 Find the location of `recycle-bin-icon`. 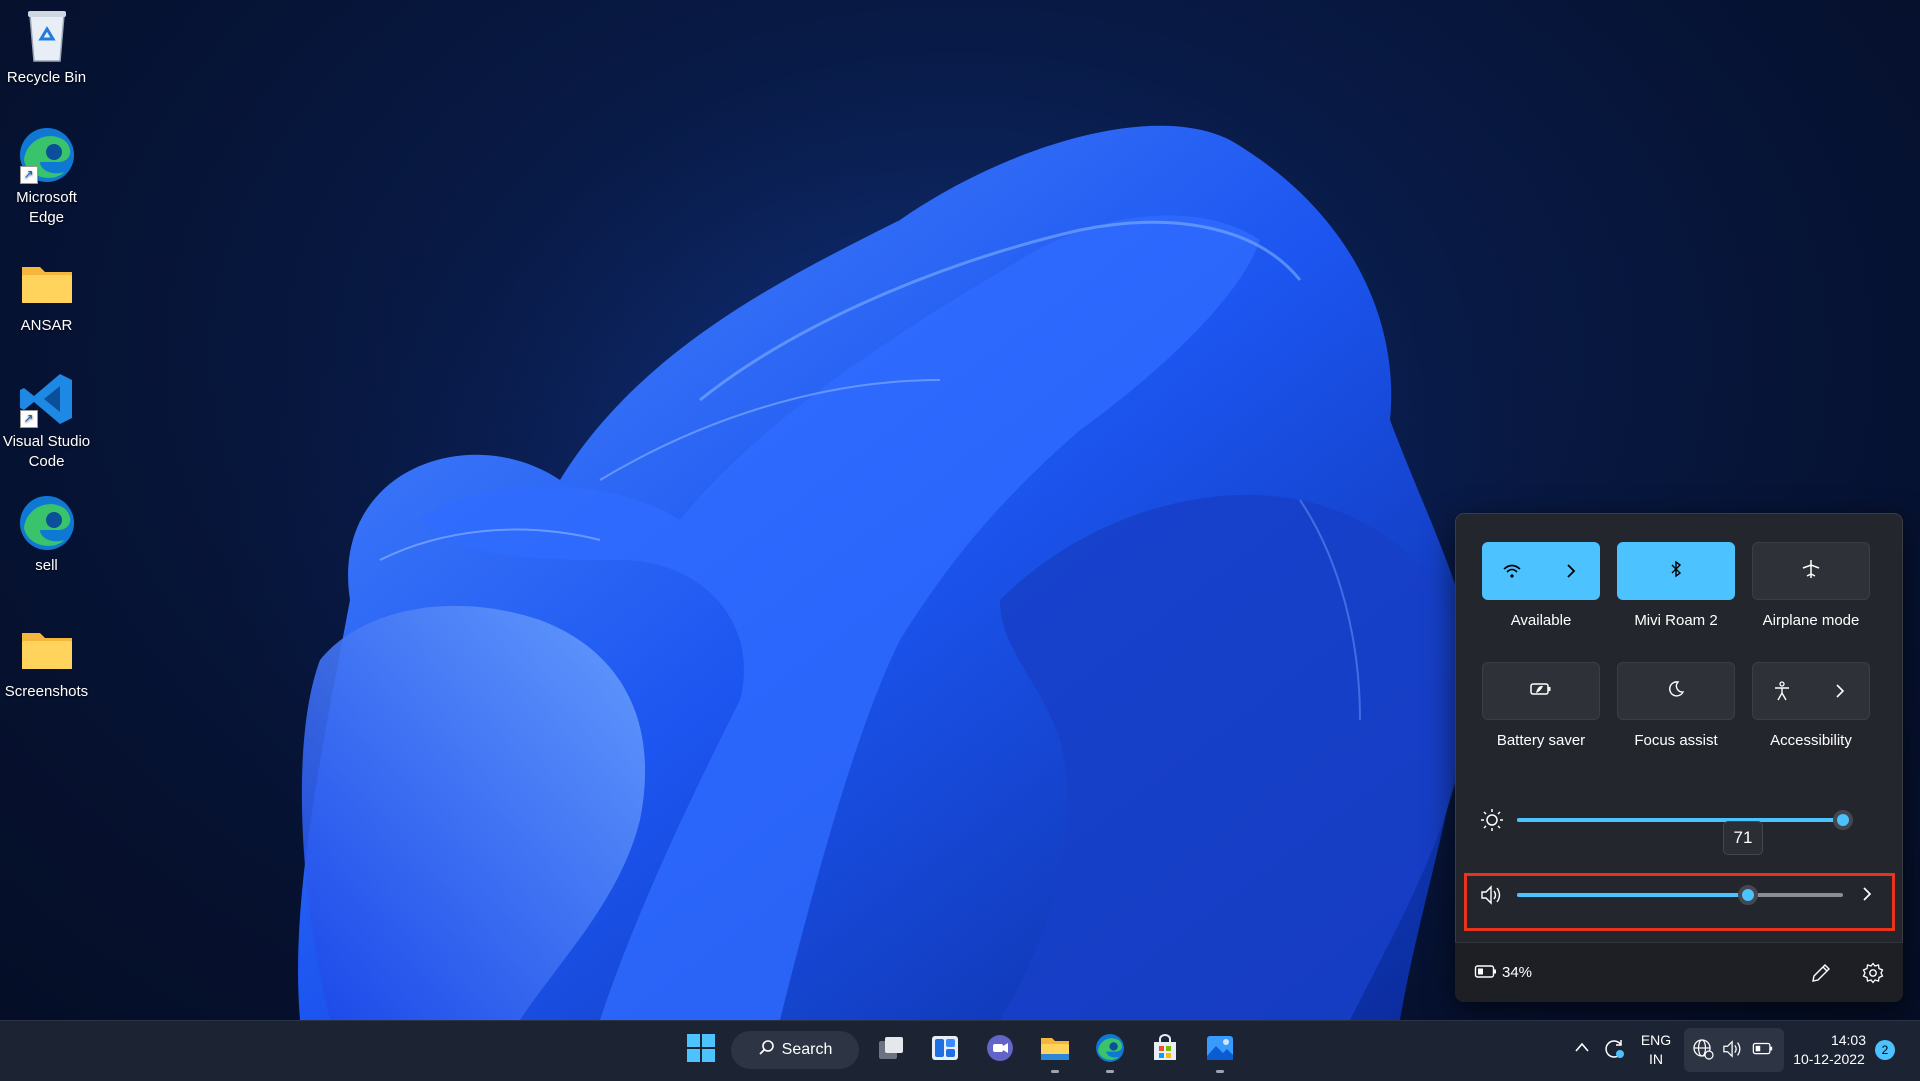

recycle-bin-icon is located at coordinates (47, 35).